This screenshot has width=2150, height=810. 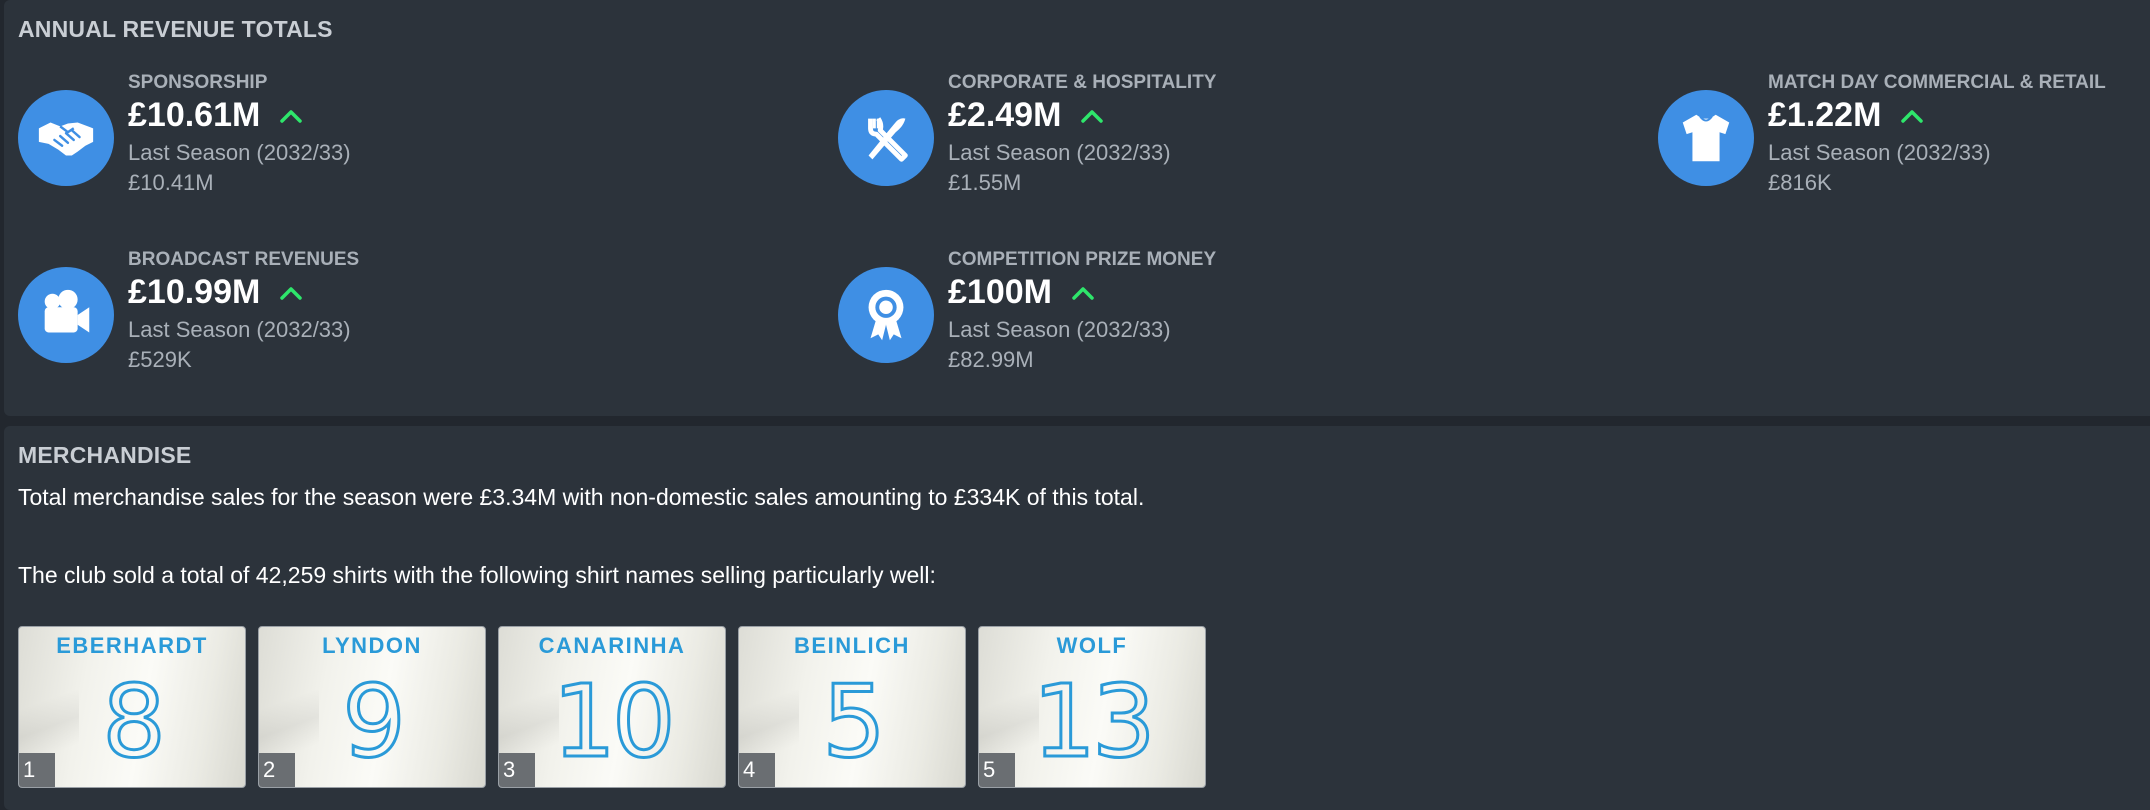 I want to click on revenue-value: £10.99M, so click(x=215, y=292).